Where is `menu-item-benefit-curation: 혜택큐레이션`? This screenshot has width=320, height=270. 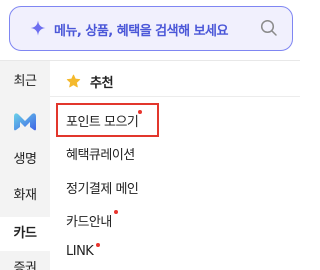 menu-item-benefit-curation: 혜택큐레이션 is located at coordinates (100, 153).